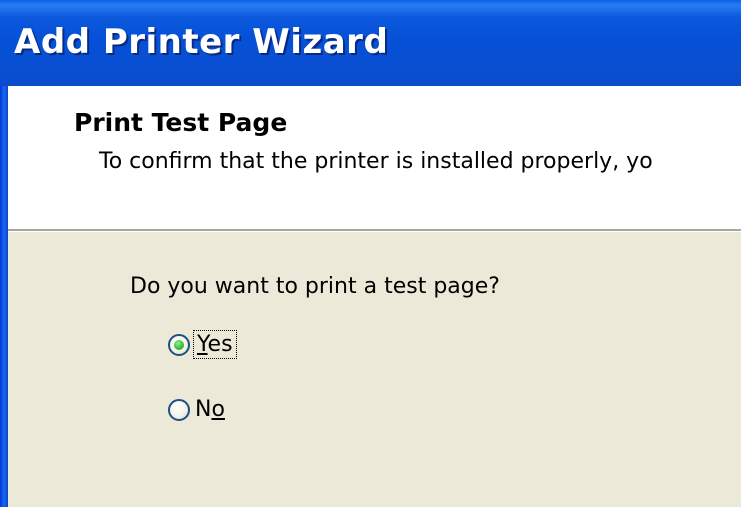 This screenshot has height=507, width=741. I want to click on yes-radio-button, so click(179, 344).